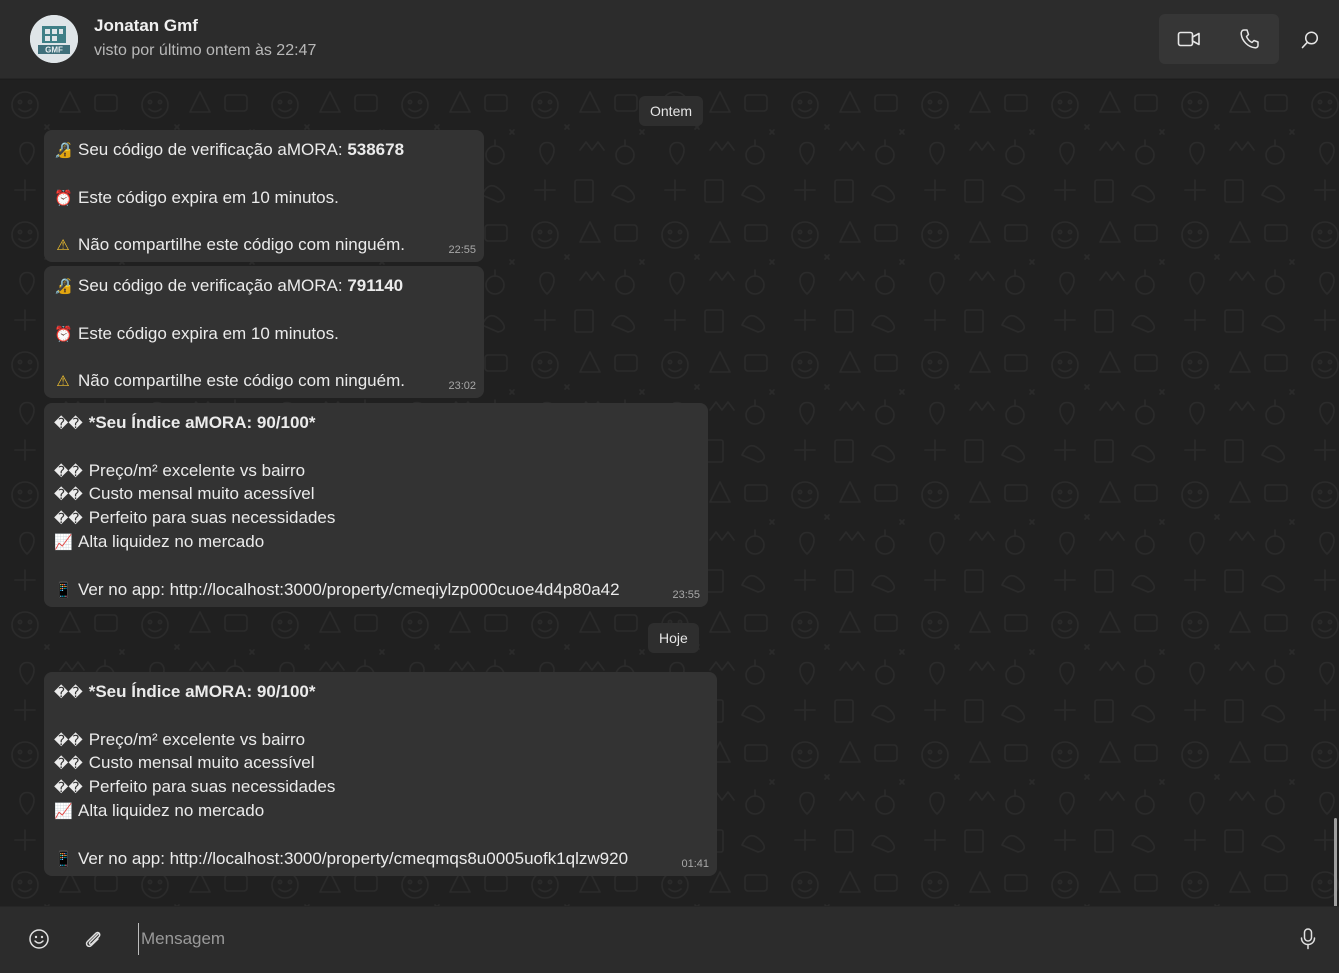  I want to click on scrollbar-thumb, so click(1335, 862).